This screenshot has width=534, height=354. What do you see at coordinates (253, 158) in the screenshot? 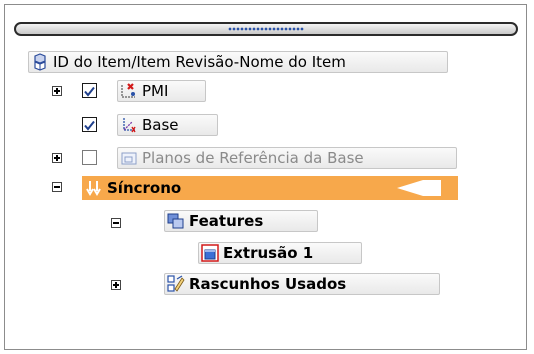
I see `tree-item-reference-planes-label: Planos de Referência da Base` at bounding box center [253, 158].